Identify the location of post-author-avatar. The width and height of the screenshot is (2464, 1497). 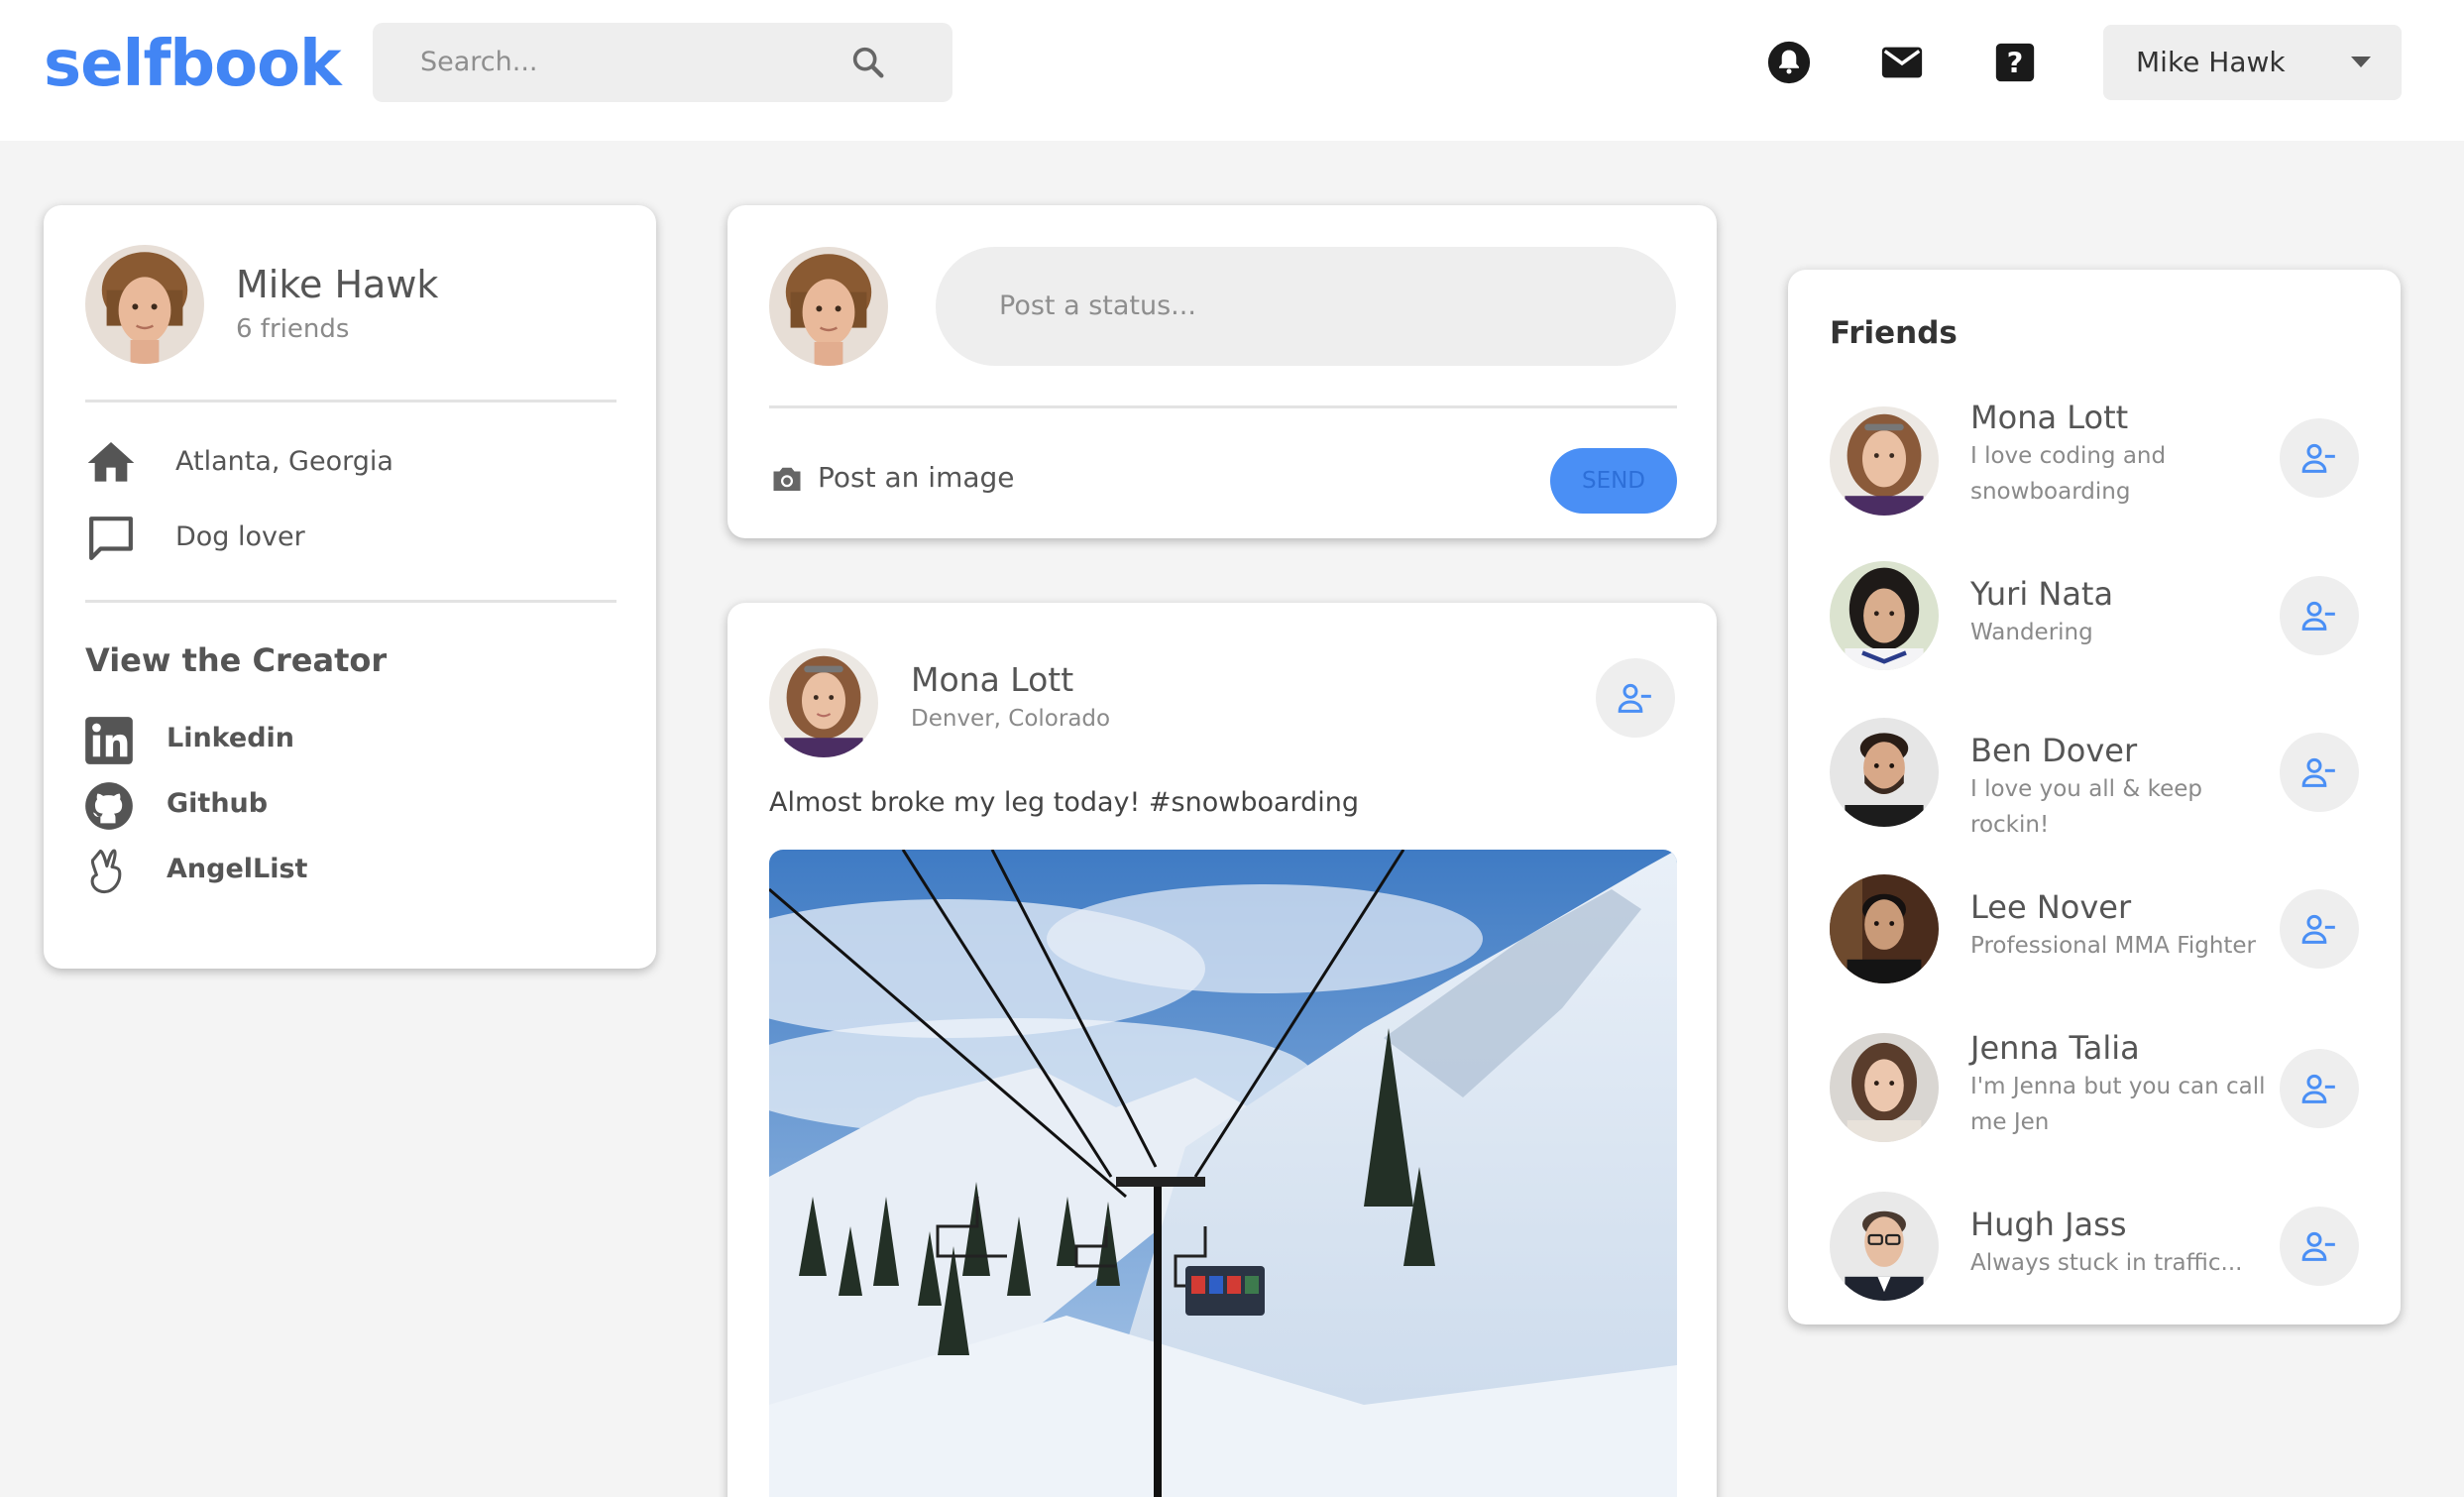
(823, 703).